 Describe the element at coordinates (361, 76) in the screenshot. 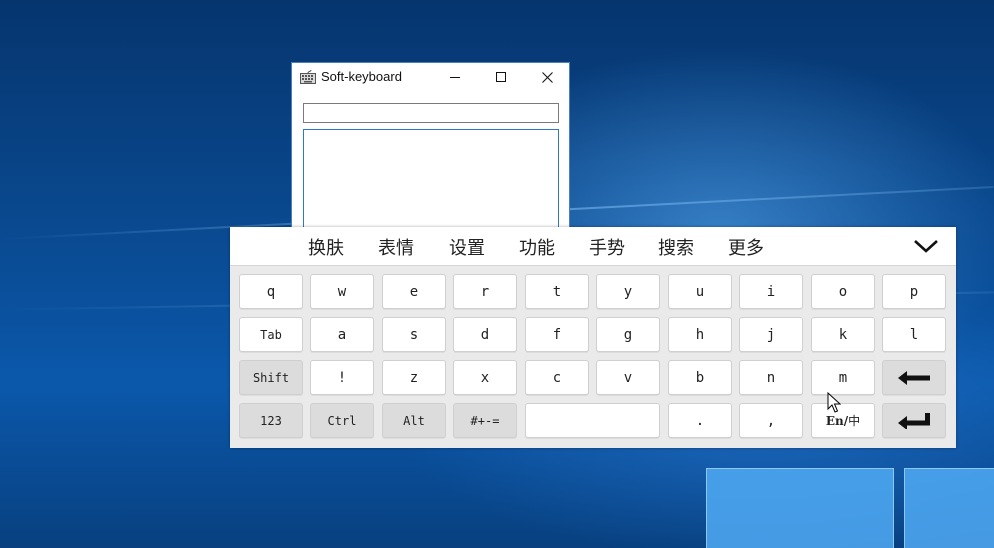

I see `window-title: Soft-keyboard` at that location.